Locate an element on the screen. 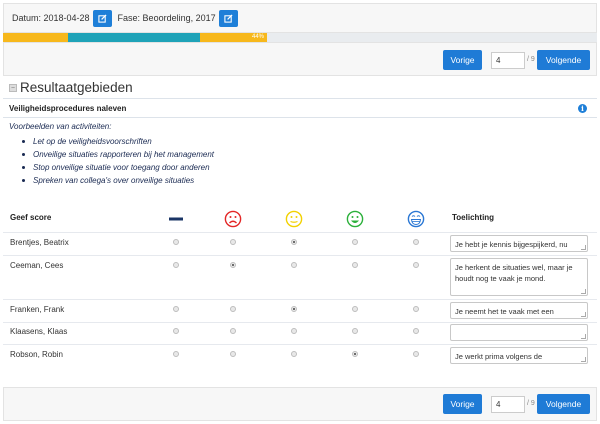 The image size is (600, 424). date-label: Datum: 2018-04-28 is located at coordinates (51, 18).